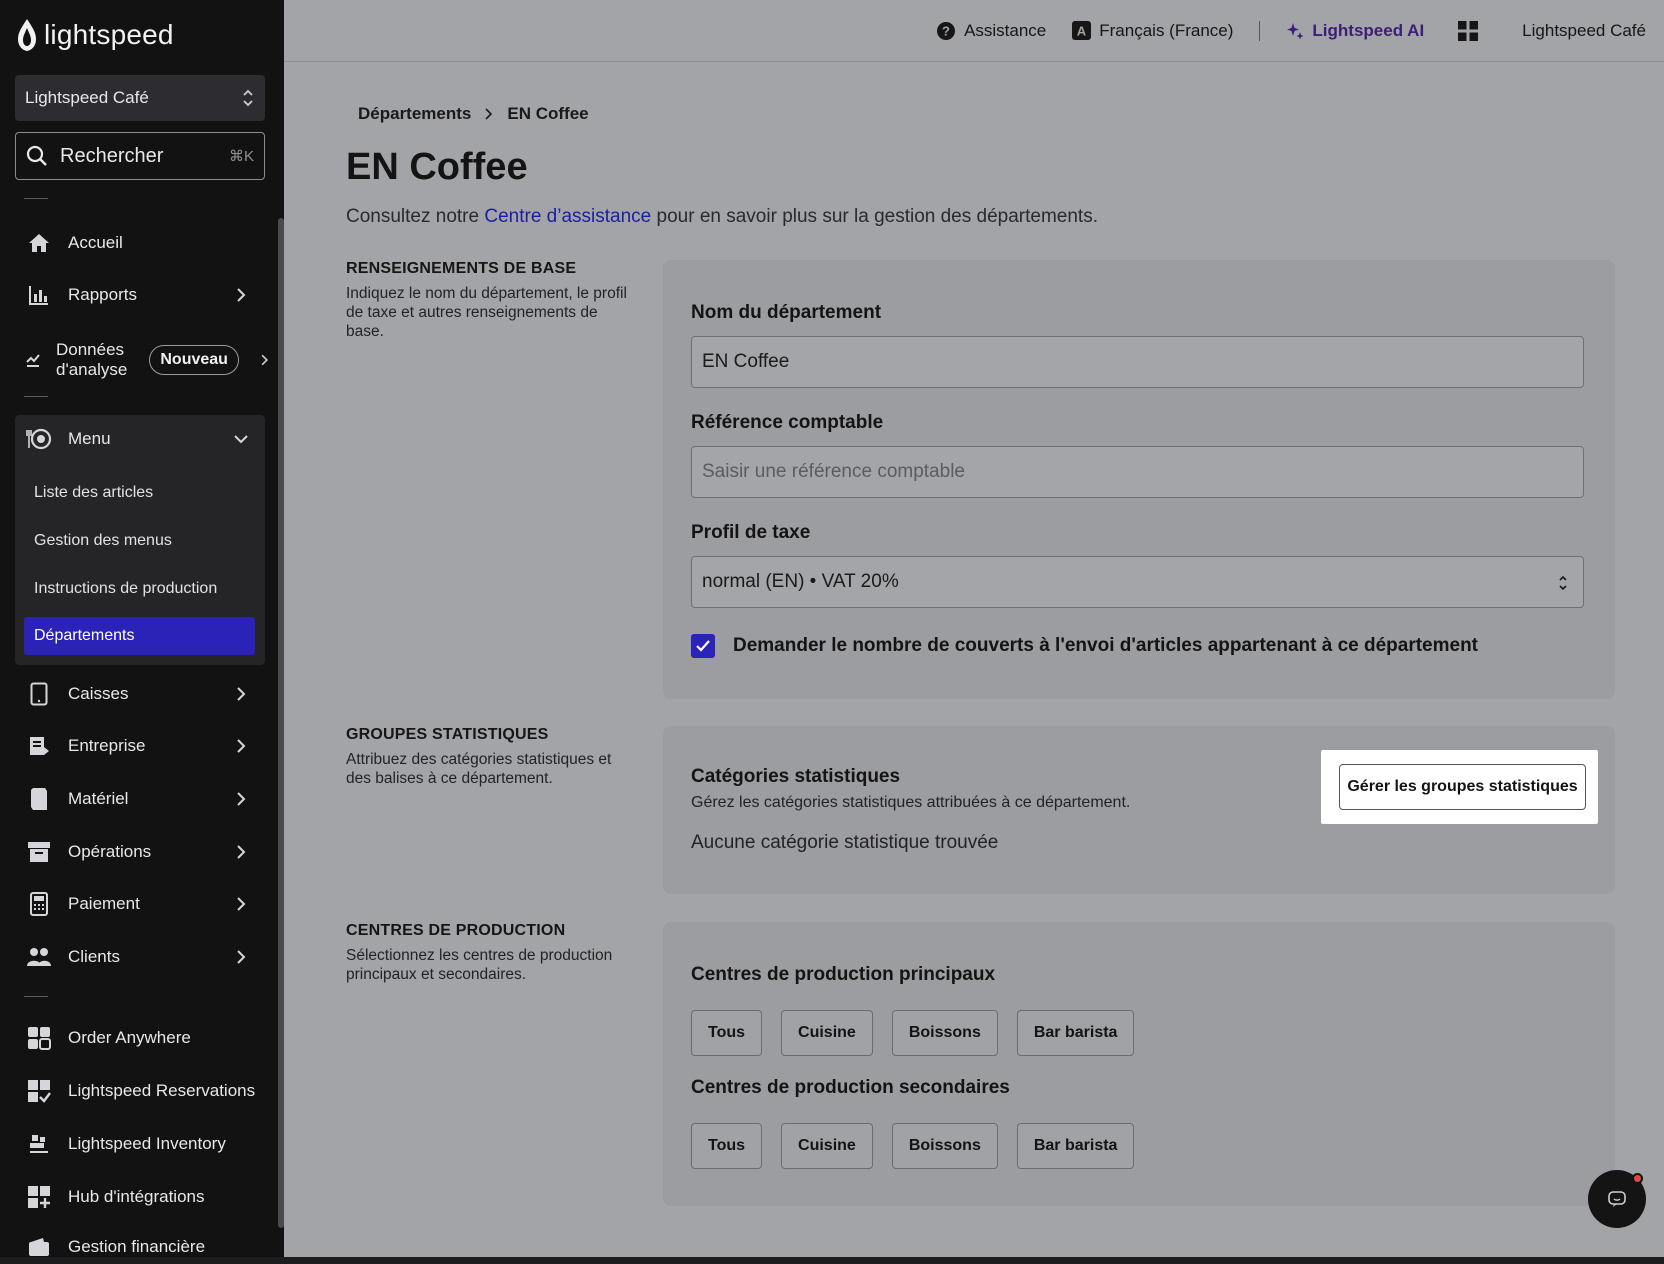 The height and width of the screenshot is (1264, 1664). Describe the element at coordinates (786, 312) in the screenshot. I see `name-label: Nom du département` at that location.